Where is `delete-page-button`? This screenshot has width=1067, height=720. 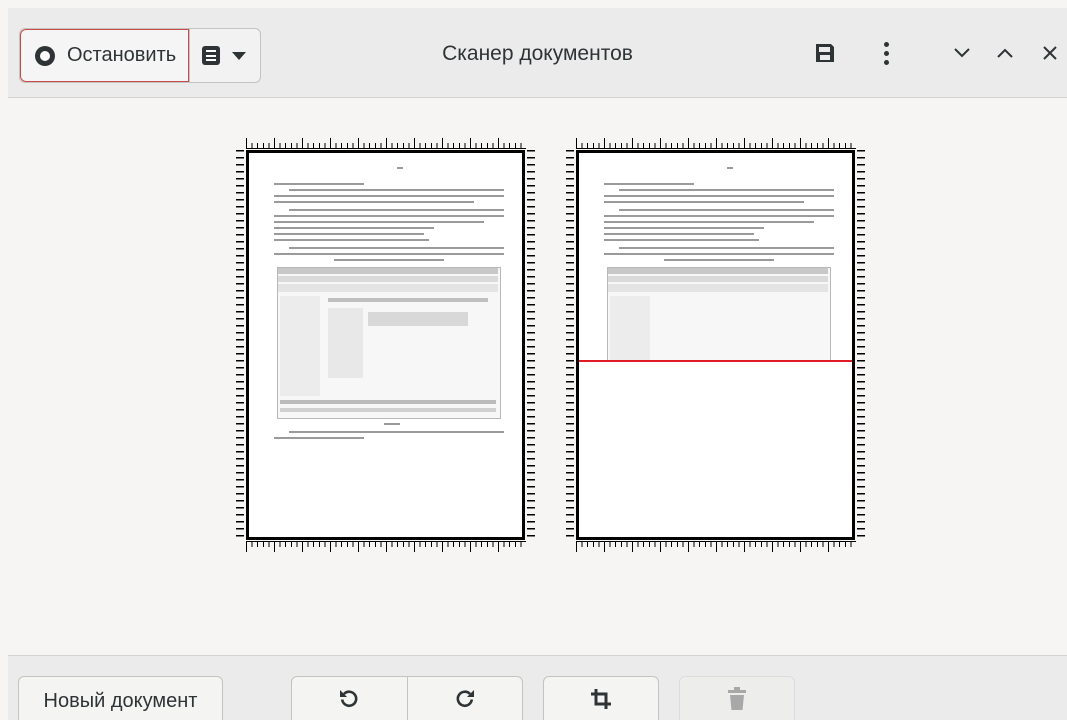 delete-page-button is located at coordinates (737, 698).